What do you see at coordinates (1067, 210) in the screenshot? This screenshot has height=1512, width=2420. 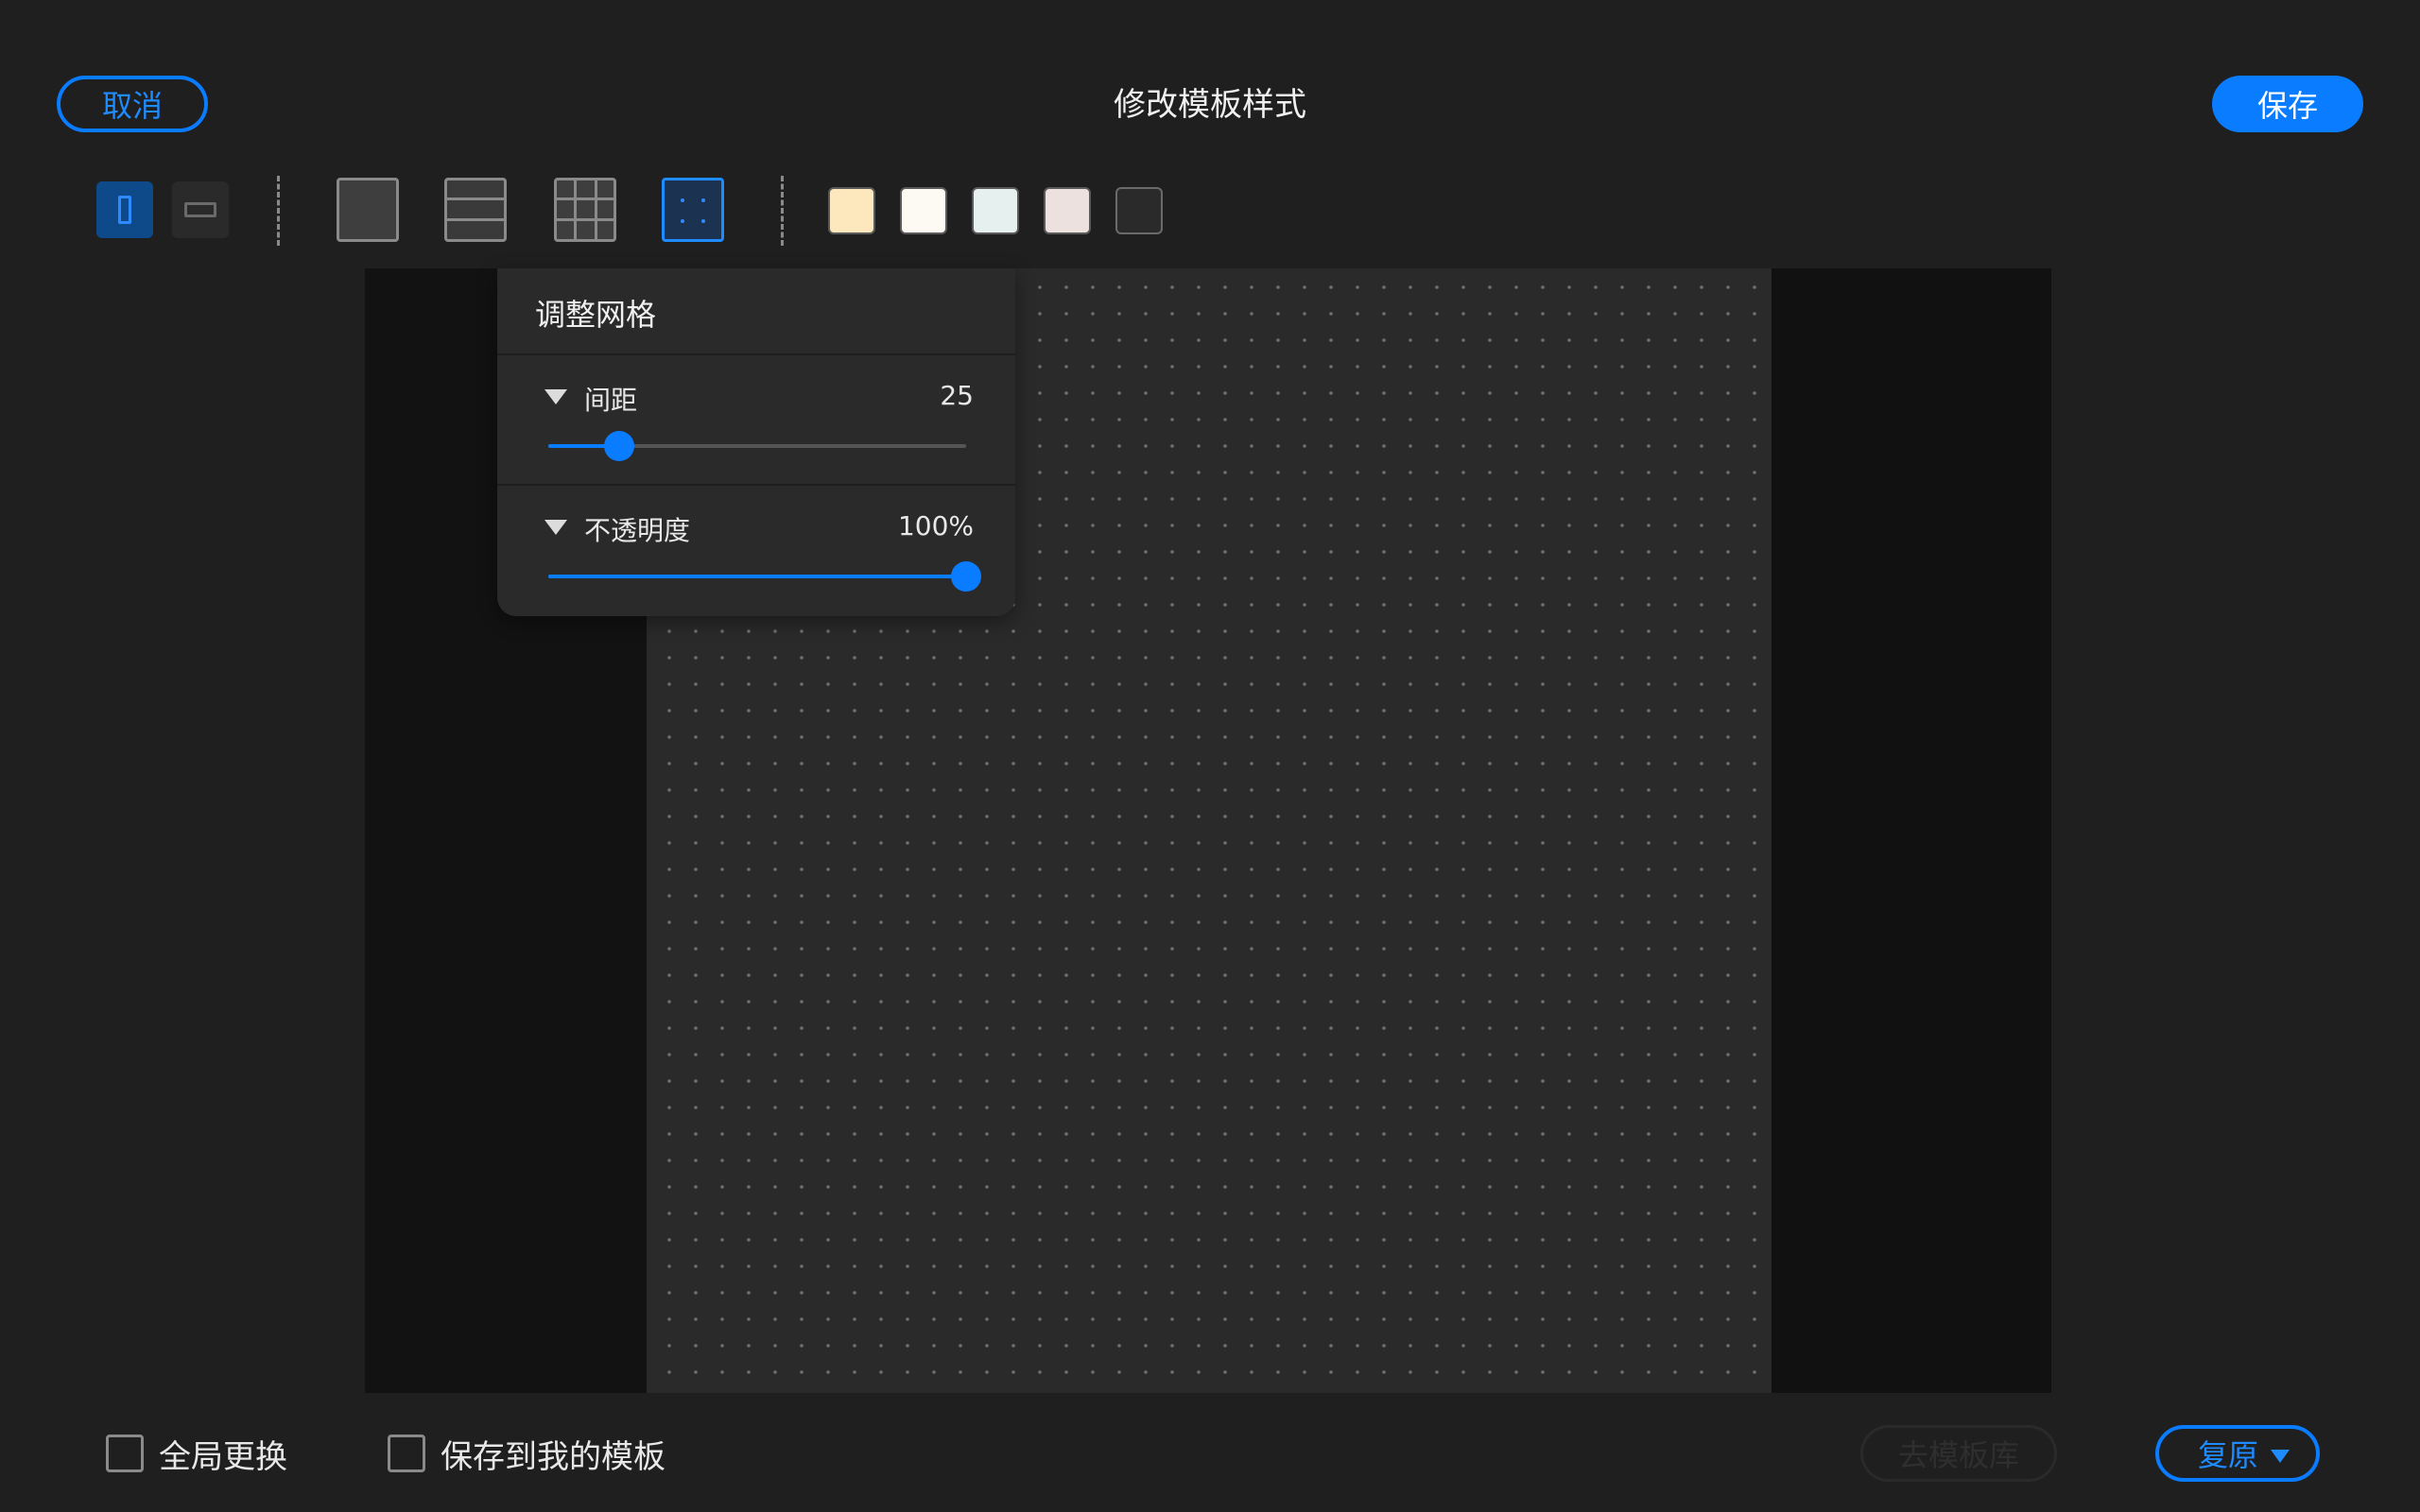 I see `color-swatch-pink` at bounding box center [1067, 210].